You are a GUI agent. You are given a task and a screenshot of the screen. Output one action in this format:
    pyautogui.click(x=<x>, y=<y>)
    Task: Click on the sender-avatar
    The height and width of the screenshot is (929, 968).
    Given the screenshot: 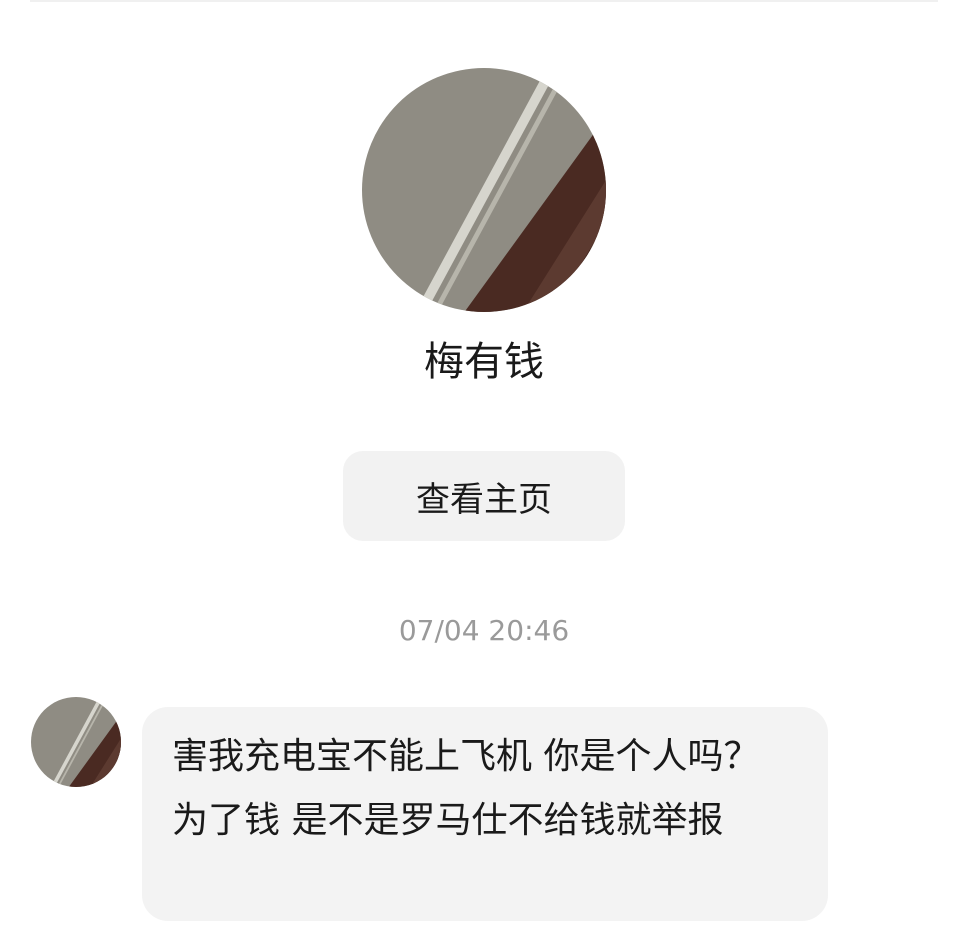 What is the action you would take?
    pyautogui.click(x=76, y=742)
    